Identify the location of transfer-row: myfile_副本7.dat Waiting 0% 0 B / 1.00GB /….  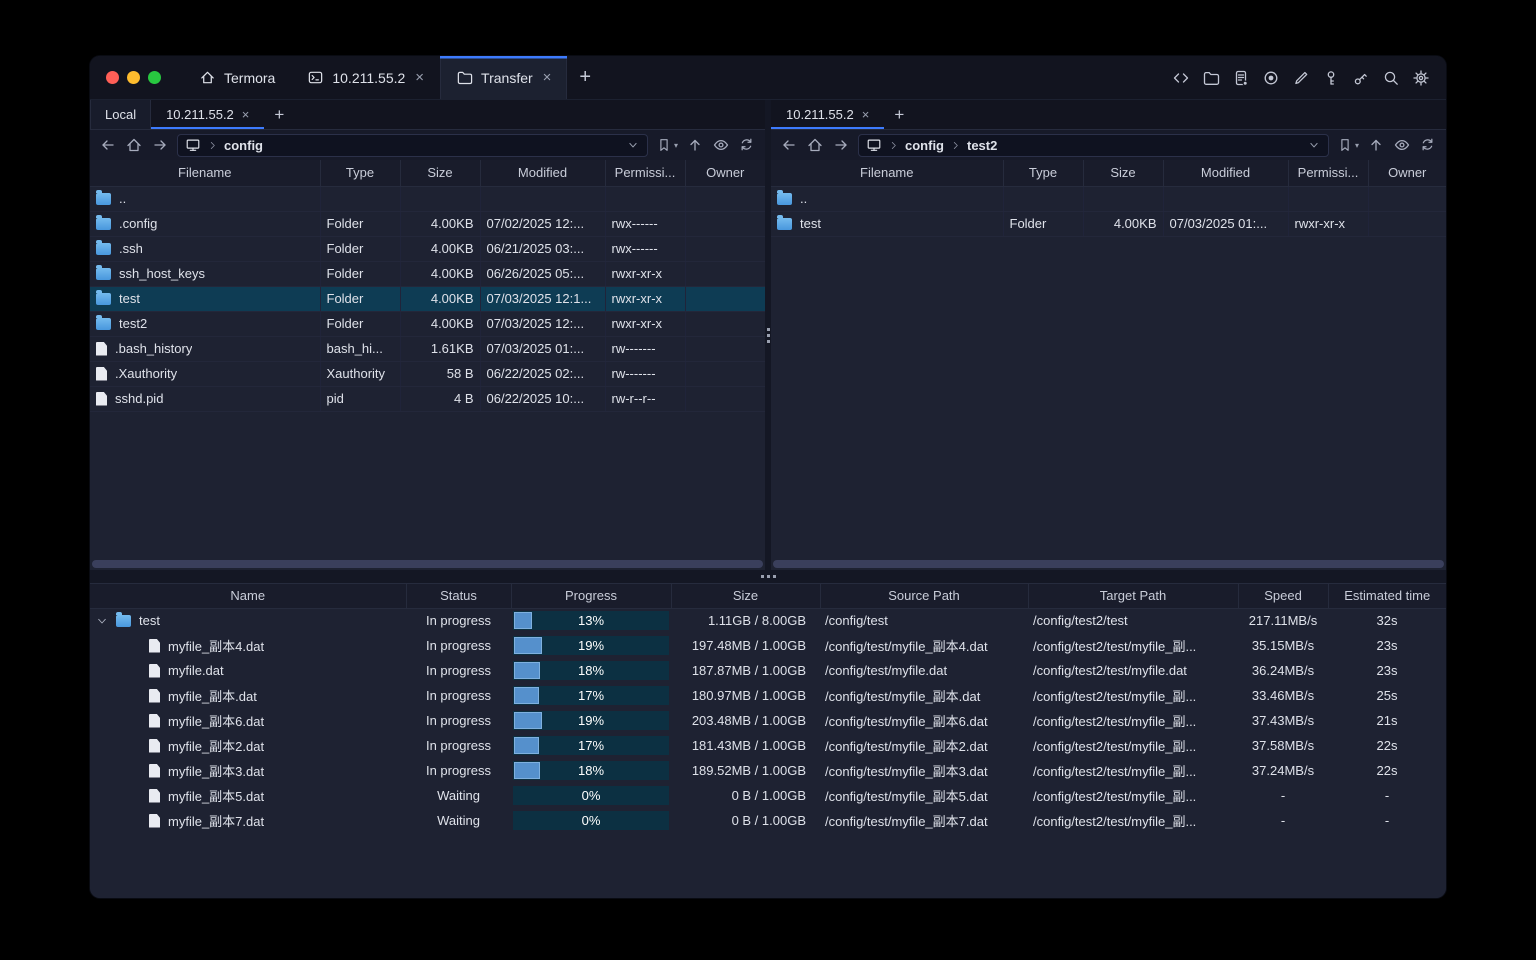
(768, 820).